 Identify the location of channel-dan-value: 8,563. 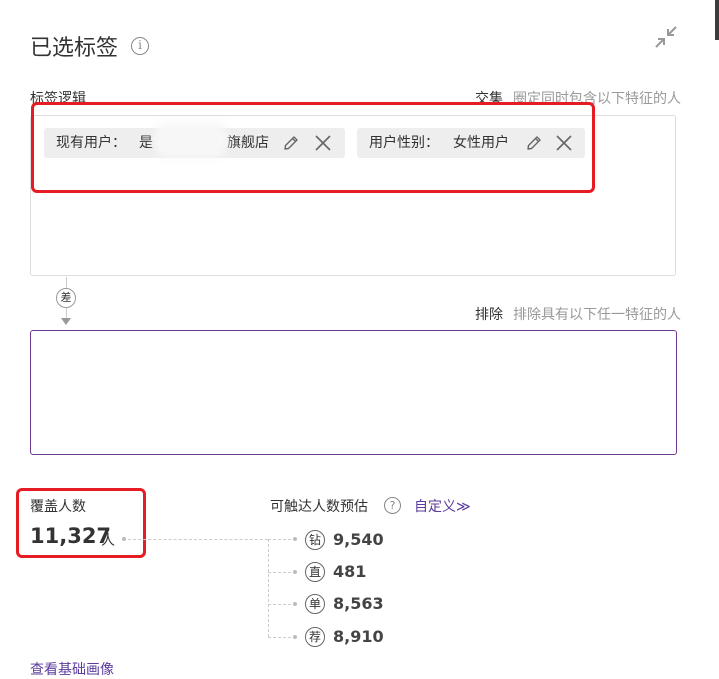
(358, 603).